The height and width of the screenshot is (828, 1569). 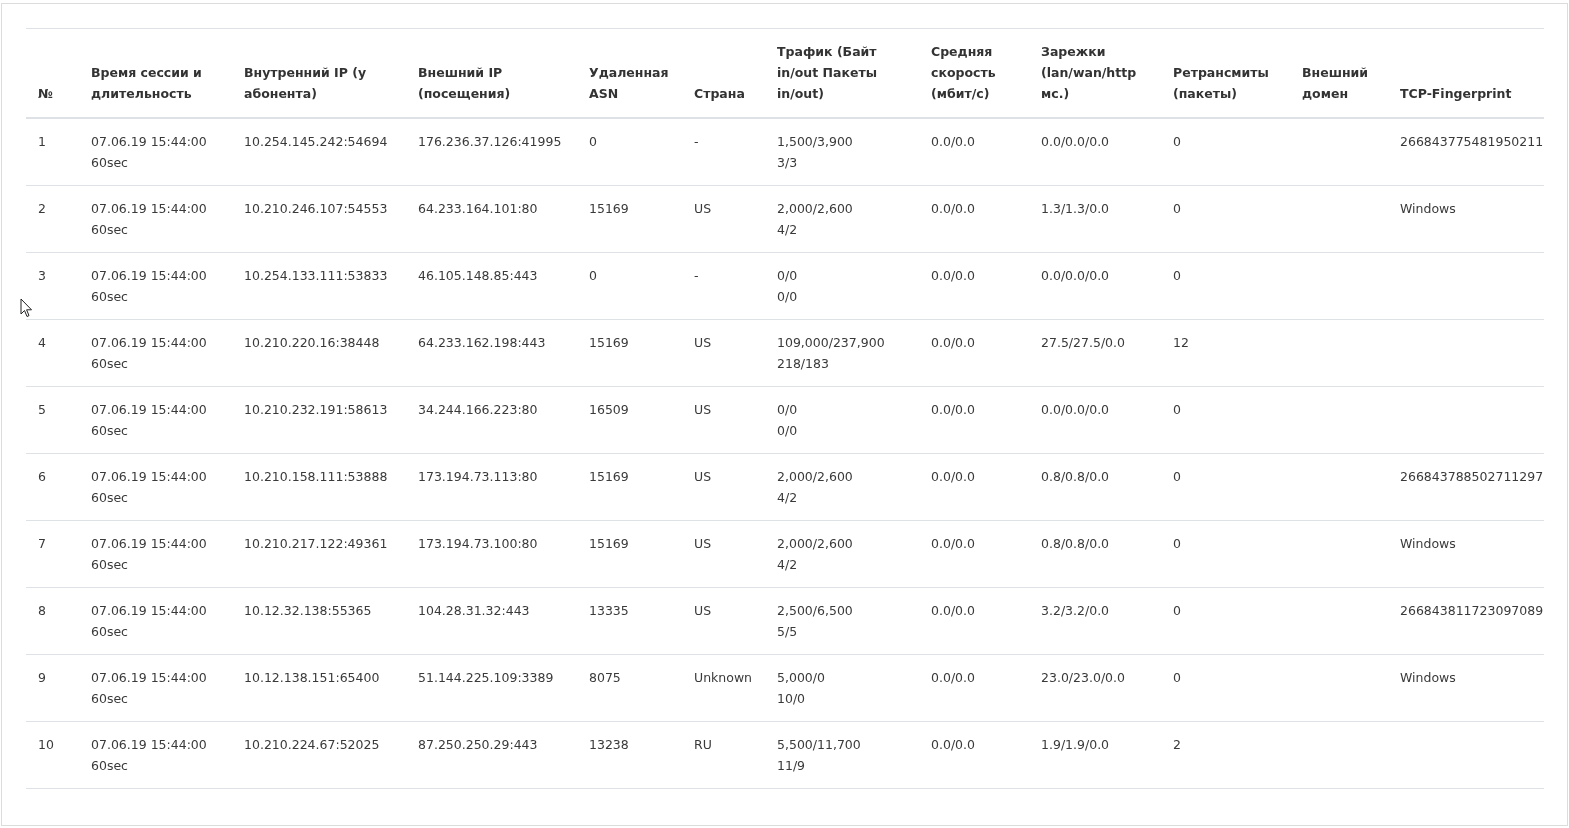 I want to click on table-cell: 1, so click(x=42, y=141).